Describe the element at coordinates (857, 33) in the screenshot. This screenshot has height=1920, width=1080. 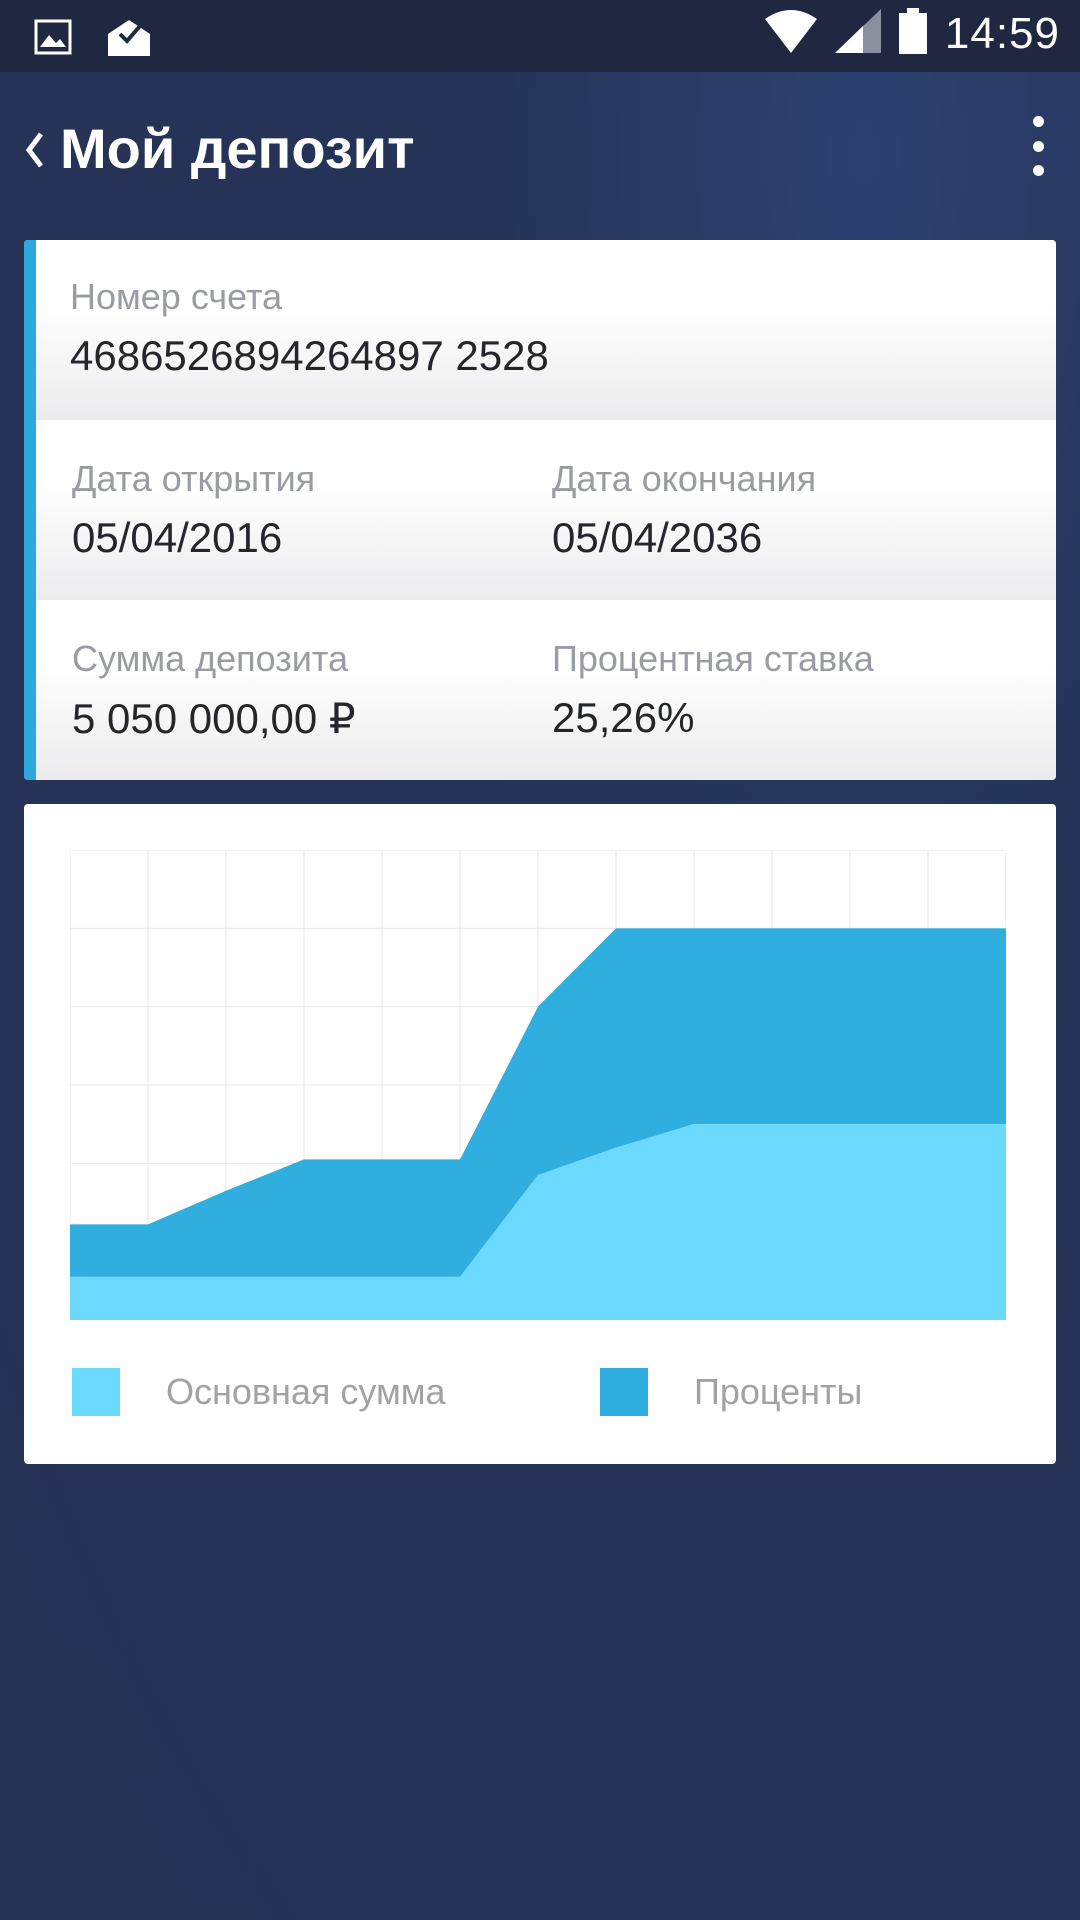
I see `signal-icon` at that location.